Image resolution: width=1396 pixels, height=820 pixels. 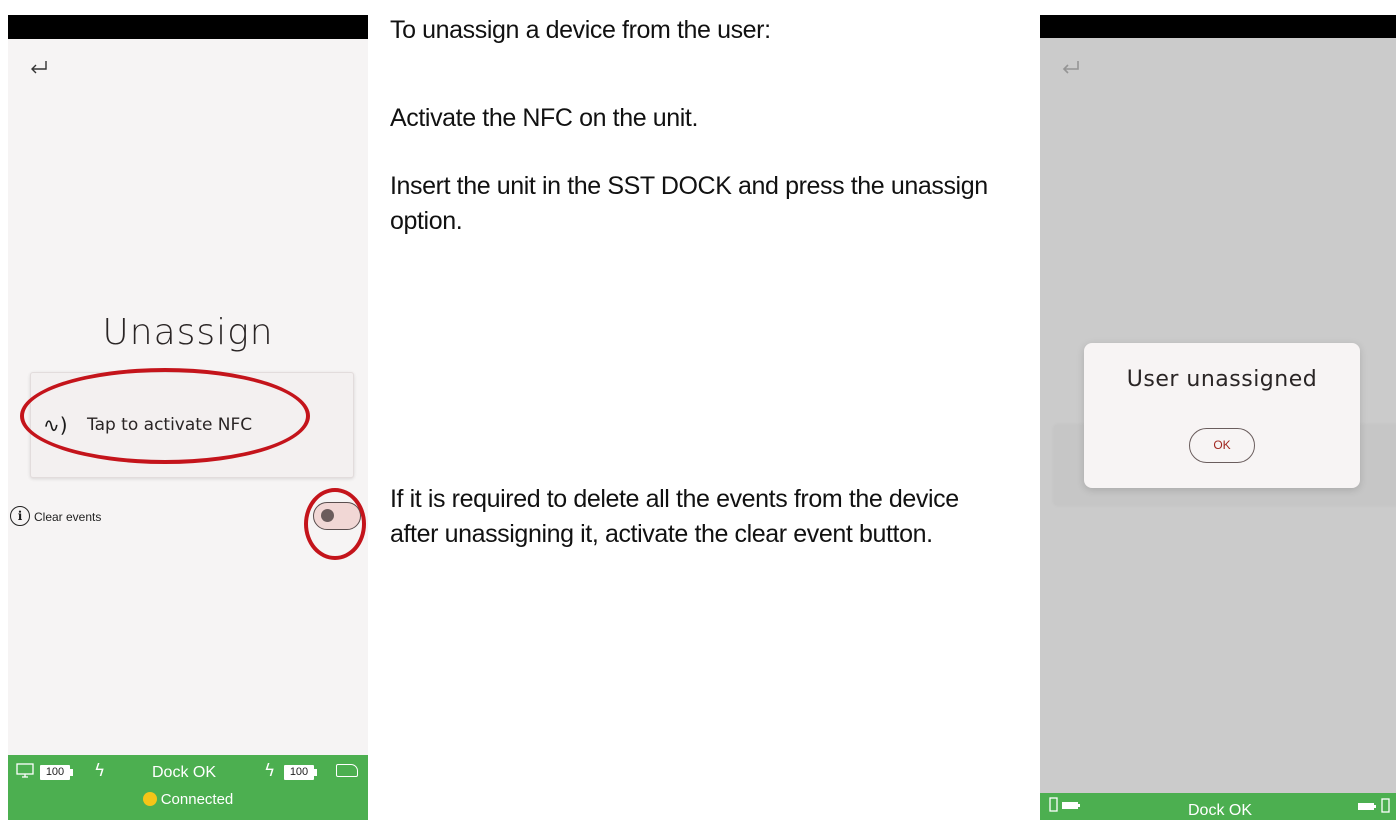 I want to click on device-battery-icon, so click(x=1064, y=804).